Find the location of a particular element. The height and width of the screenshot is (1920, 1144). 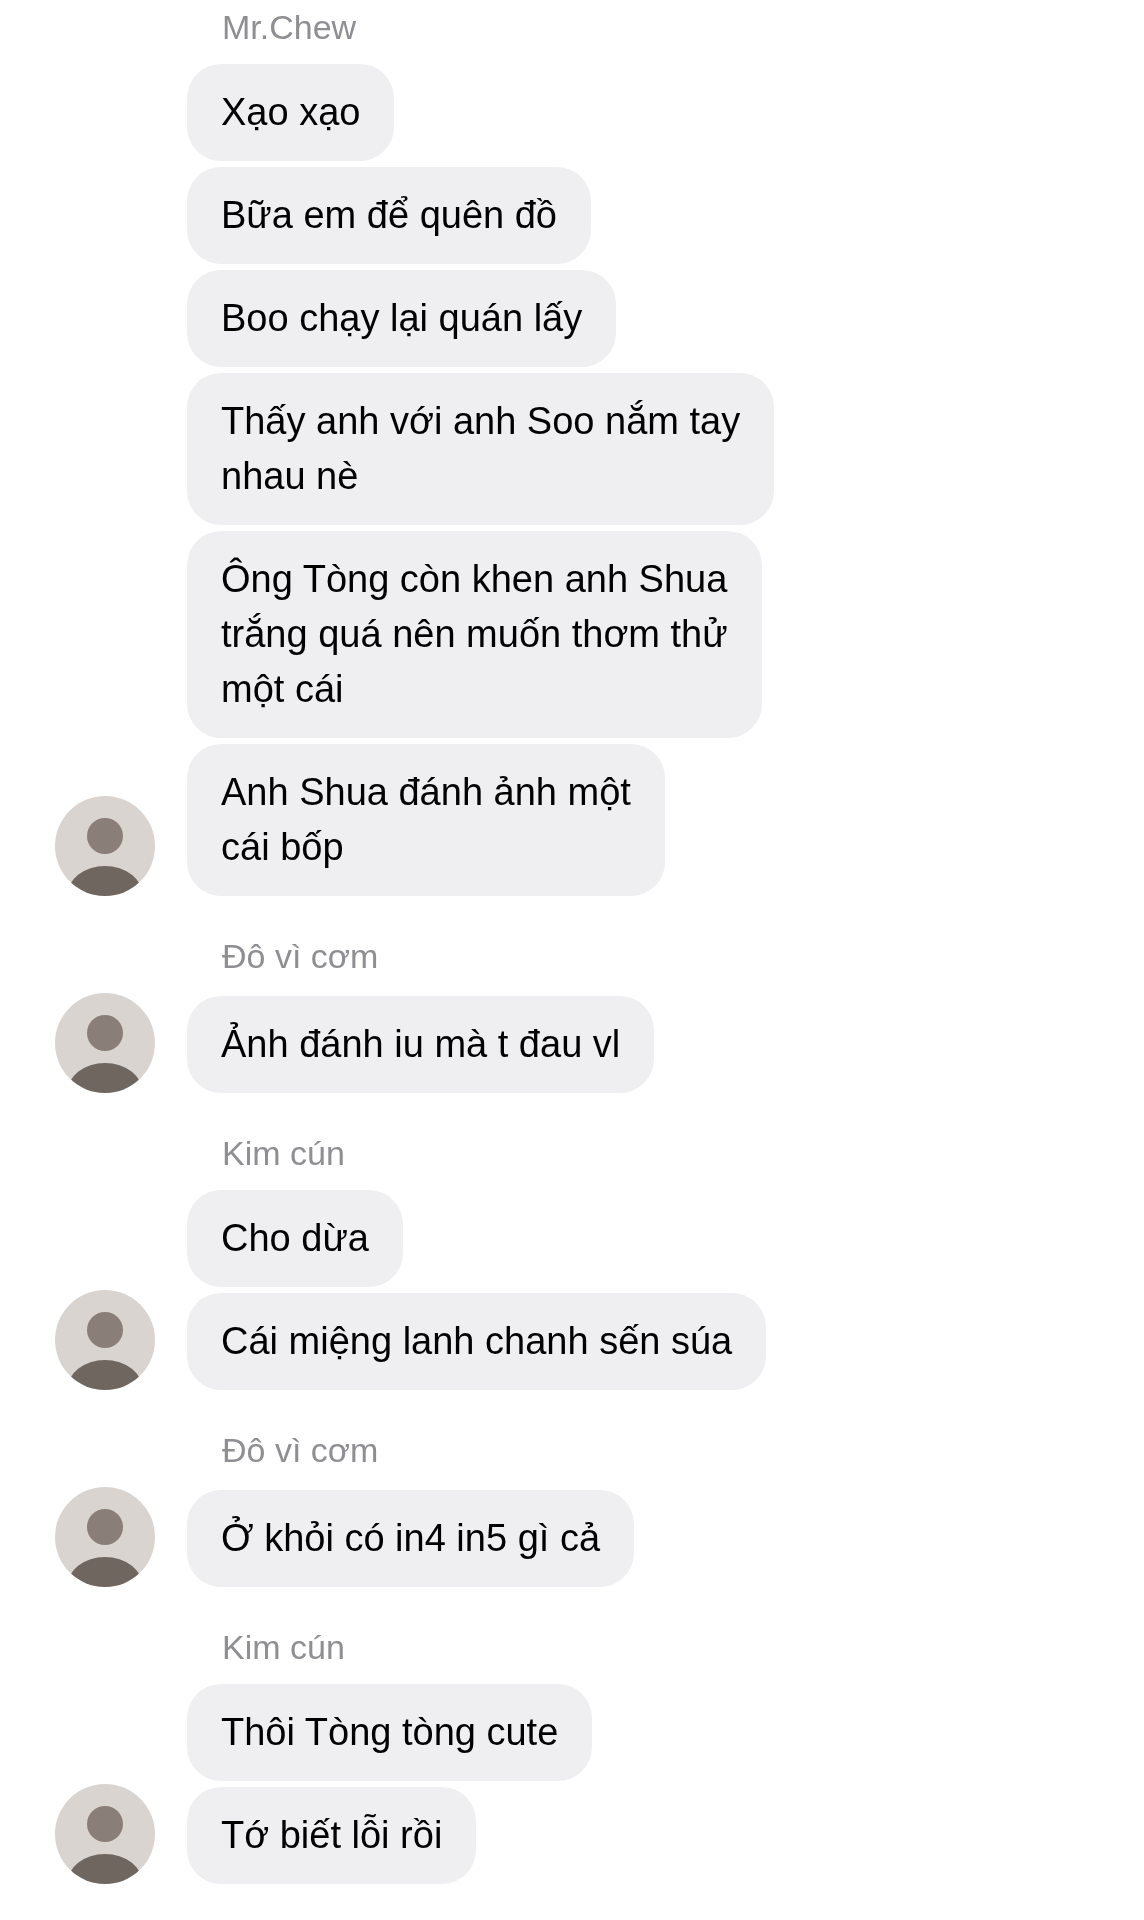

message-bubble: Ông Tòng còn khen anh Shua trắng quá nên muốn thơm thử một cái is located at coordinates (474, 634).